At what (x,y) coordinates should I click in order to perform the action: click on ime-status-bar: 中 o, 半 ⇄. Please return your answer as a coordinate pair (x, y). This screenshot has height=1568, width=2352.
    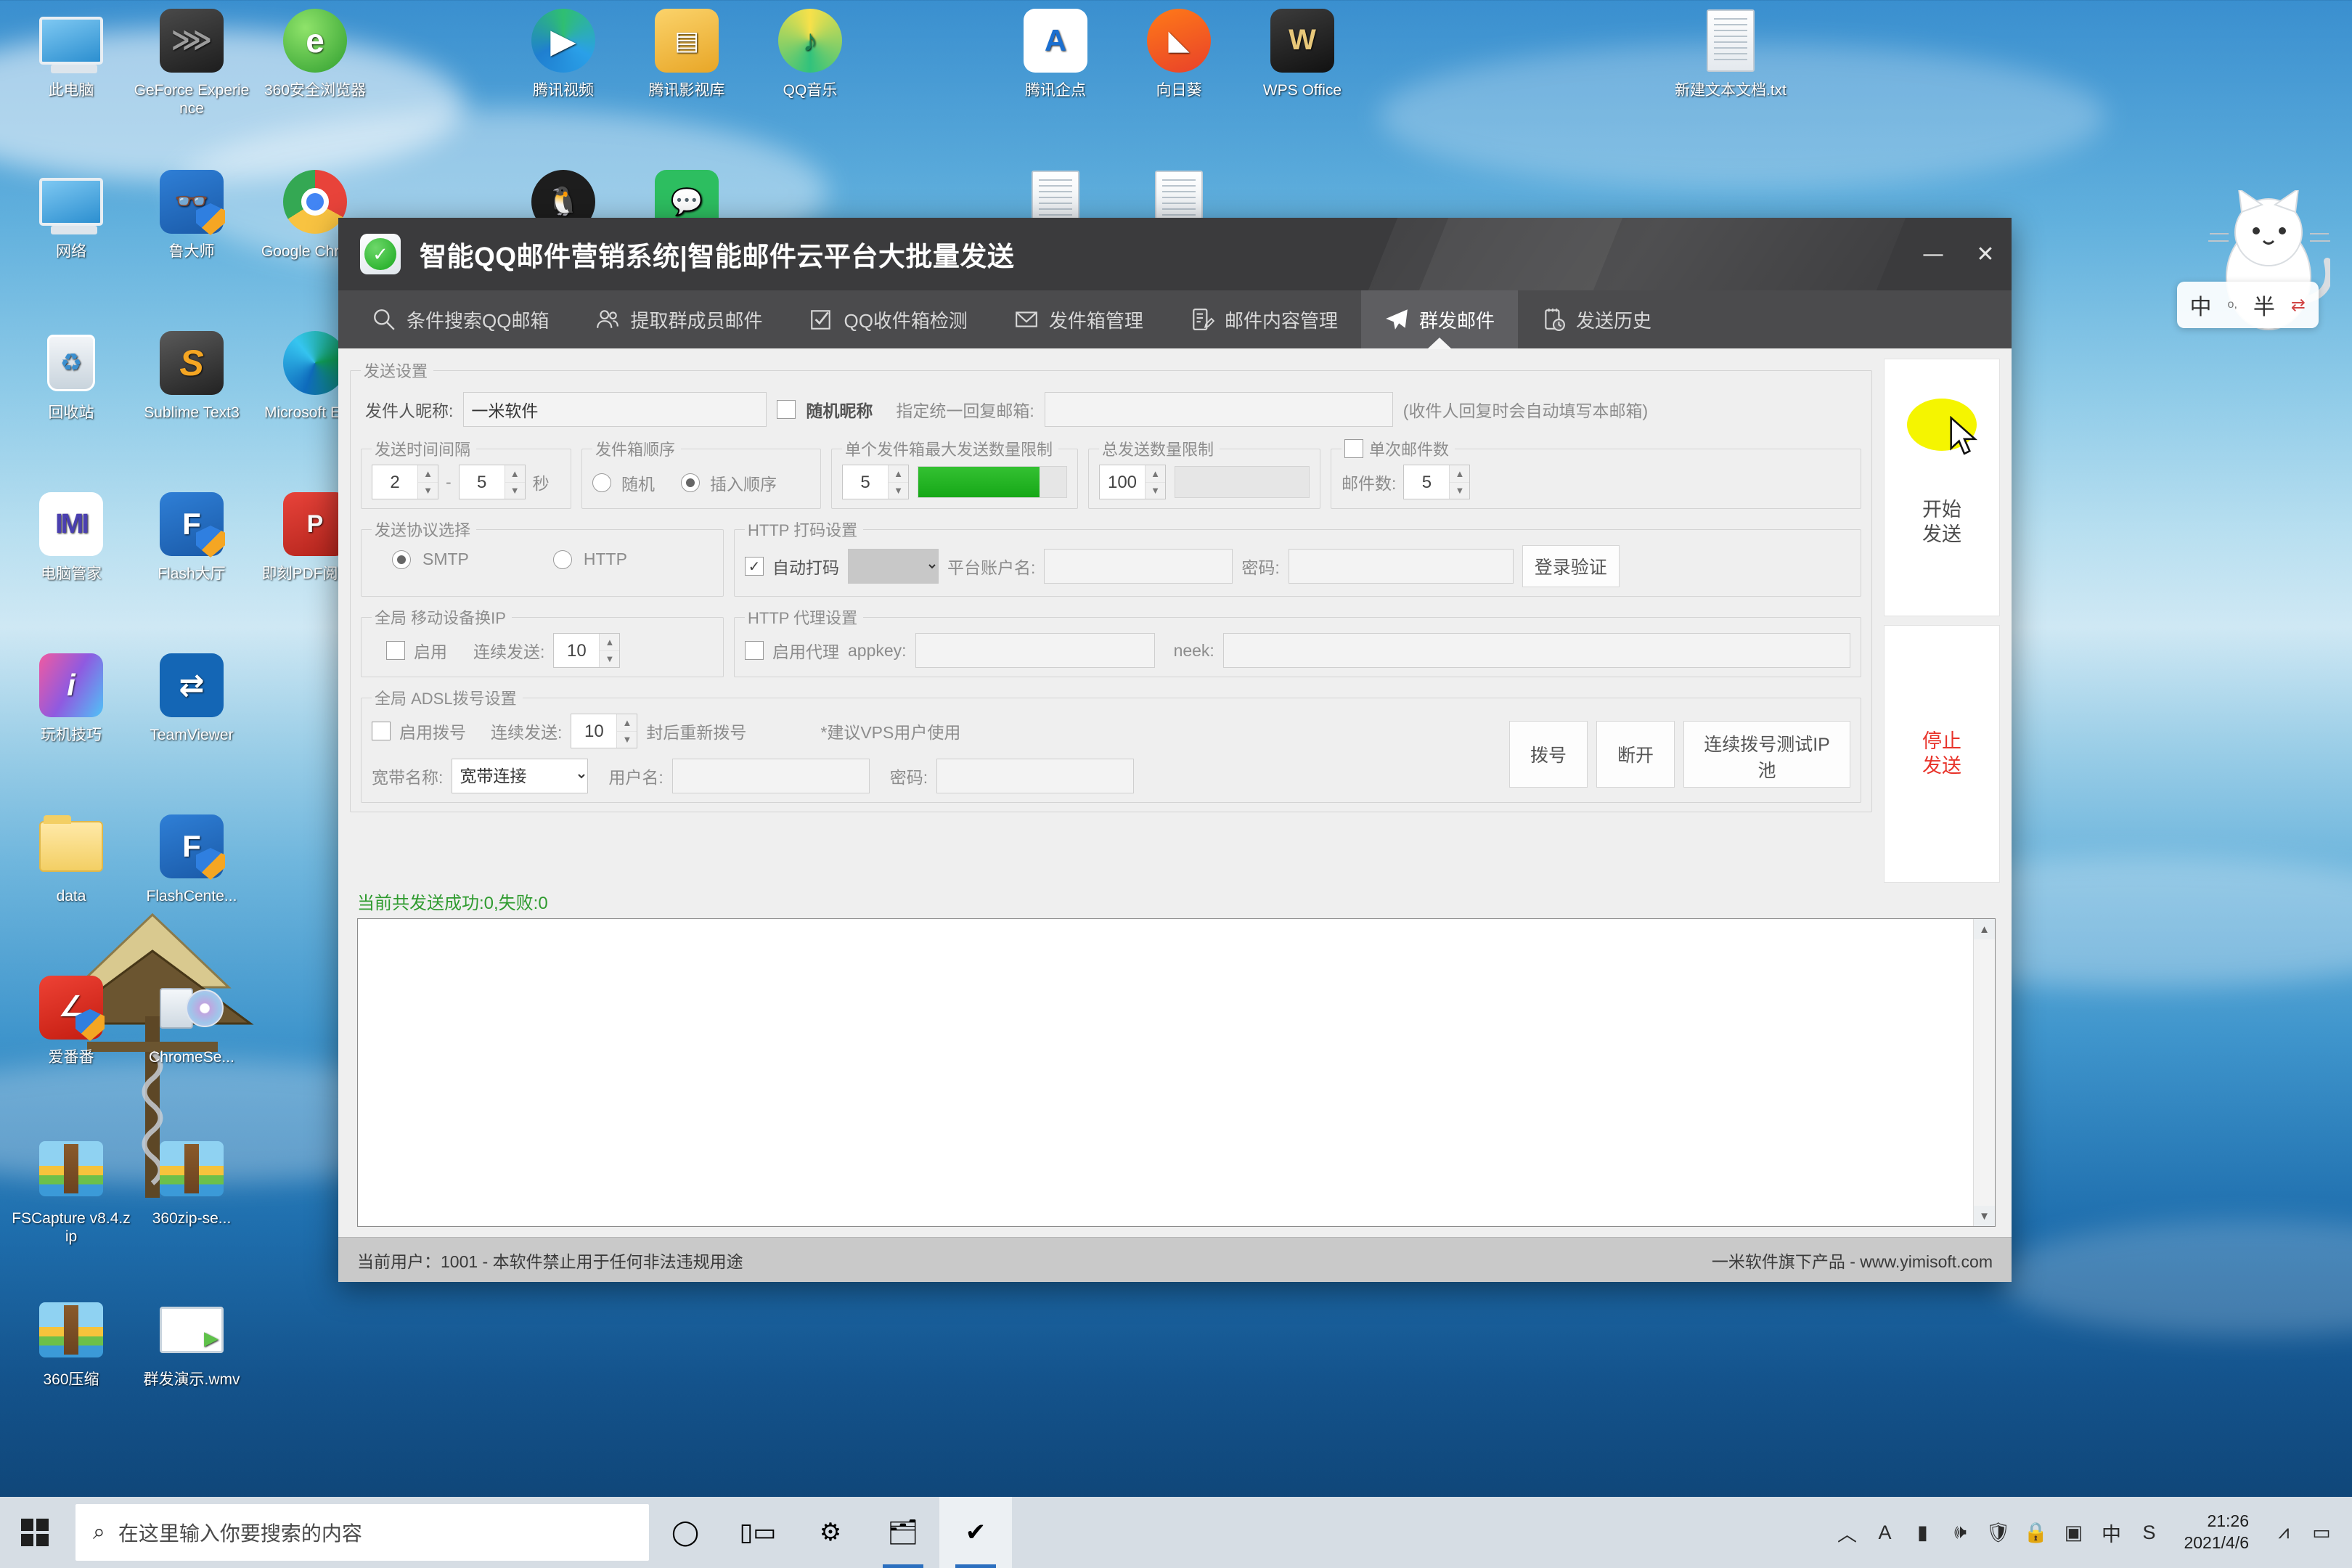
    Looking at the image, I should click on (2247, 305).